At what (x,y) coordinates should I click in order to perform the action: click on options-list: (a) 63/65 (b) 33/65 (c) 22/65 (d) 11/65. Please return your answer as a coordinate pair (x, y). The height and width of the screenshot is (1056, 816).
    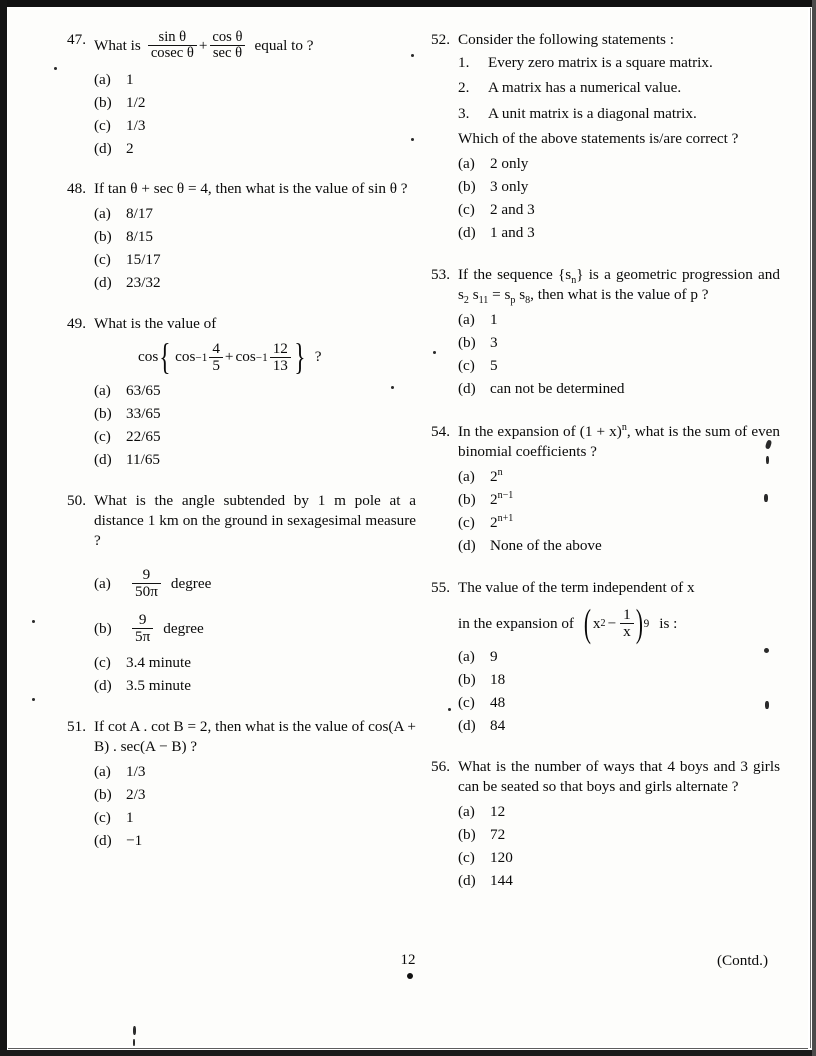
    Looking at the image, I should click on (255, 425).